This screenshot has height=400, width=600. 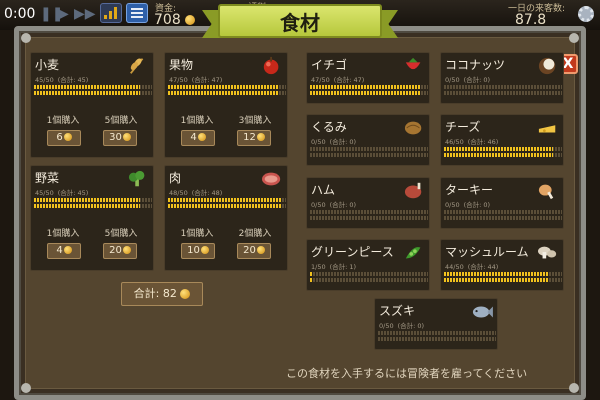 What do you see at coordinates (548, 128) in the screenshot?
I see `cheese-icon` at bounding box center [548, 128].